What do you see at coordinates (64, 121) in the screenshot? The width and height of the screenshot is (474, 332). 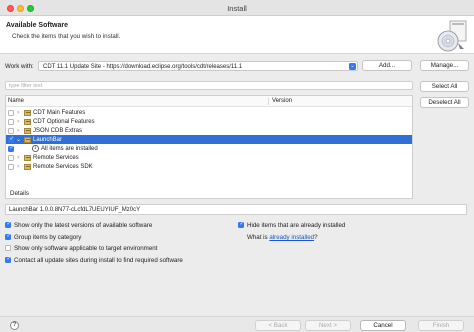 I see `row-label: CDT Optional Features` at bounding box center [64, 121].